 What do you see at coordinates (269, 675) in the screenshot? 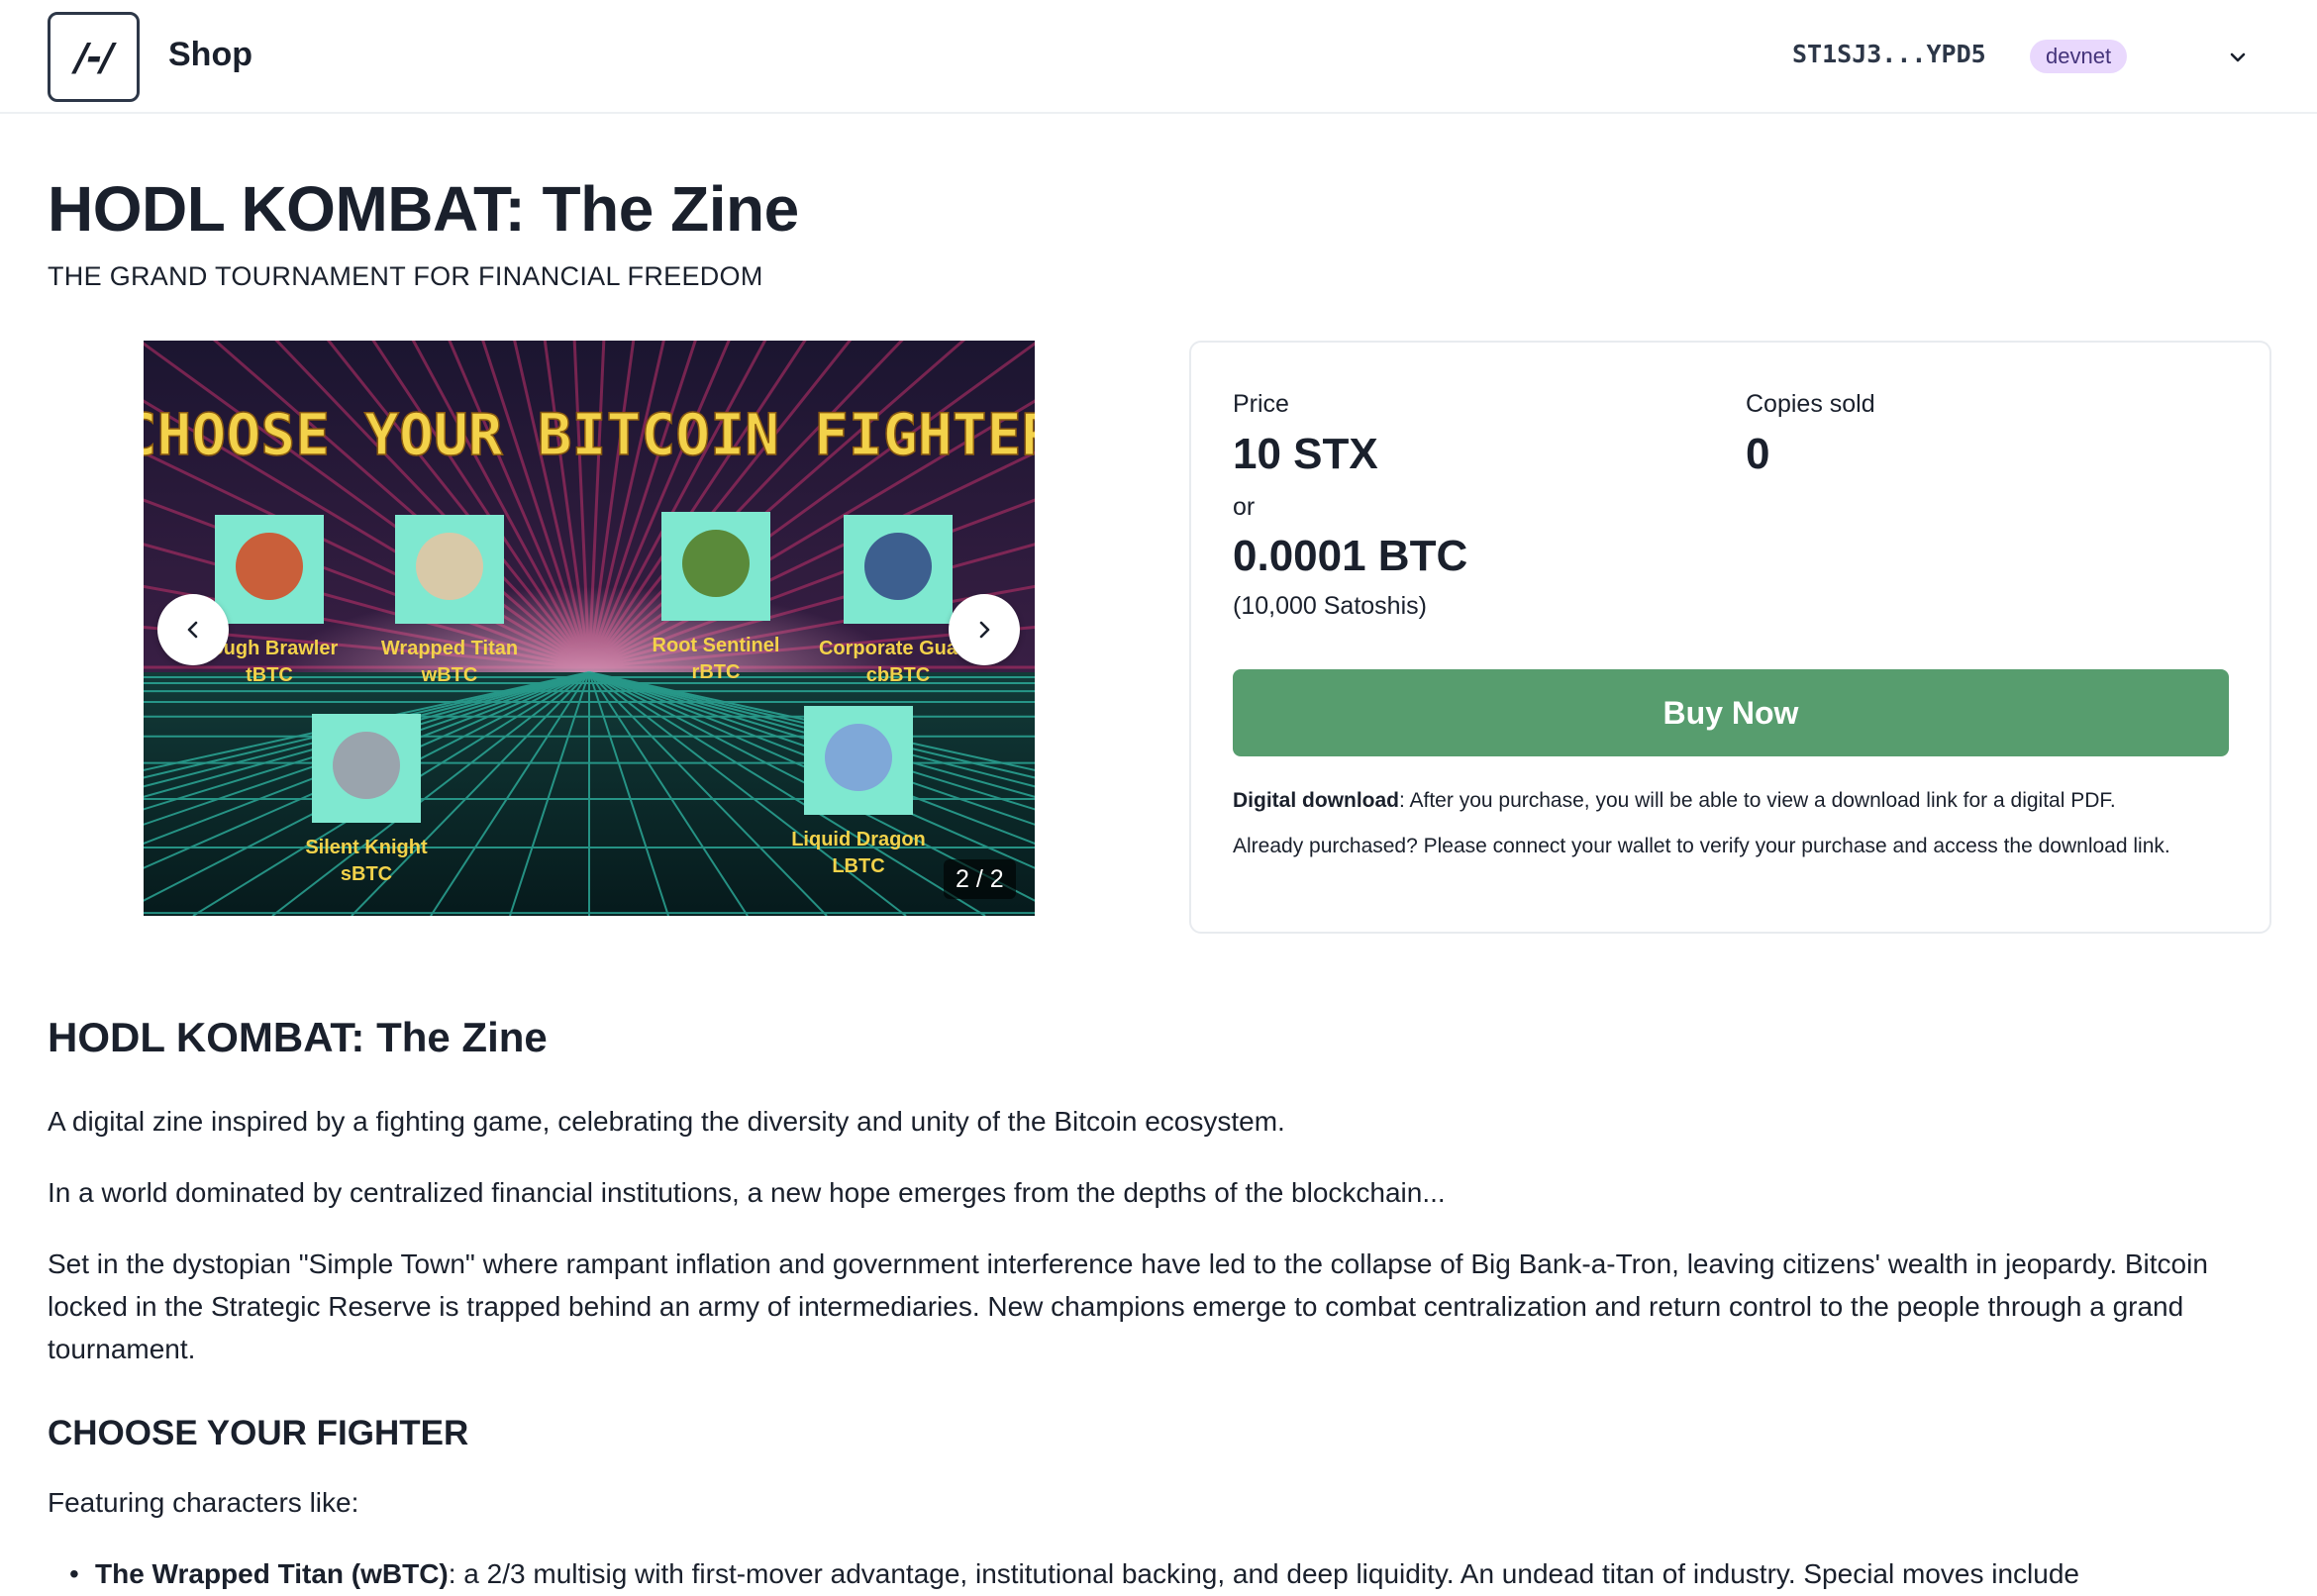
I see `fighter-token: tBTC` at bounding box center [269, 675].